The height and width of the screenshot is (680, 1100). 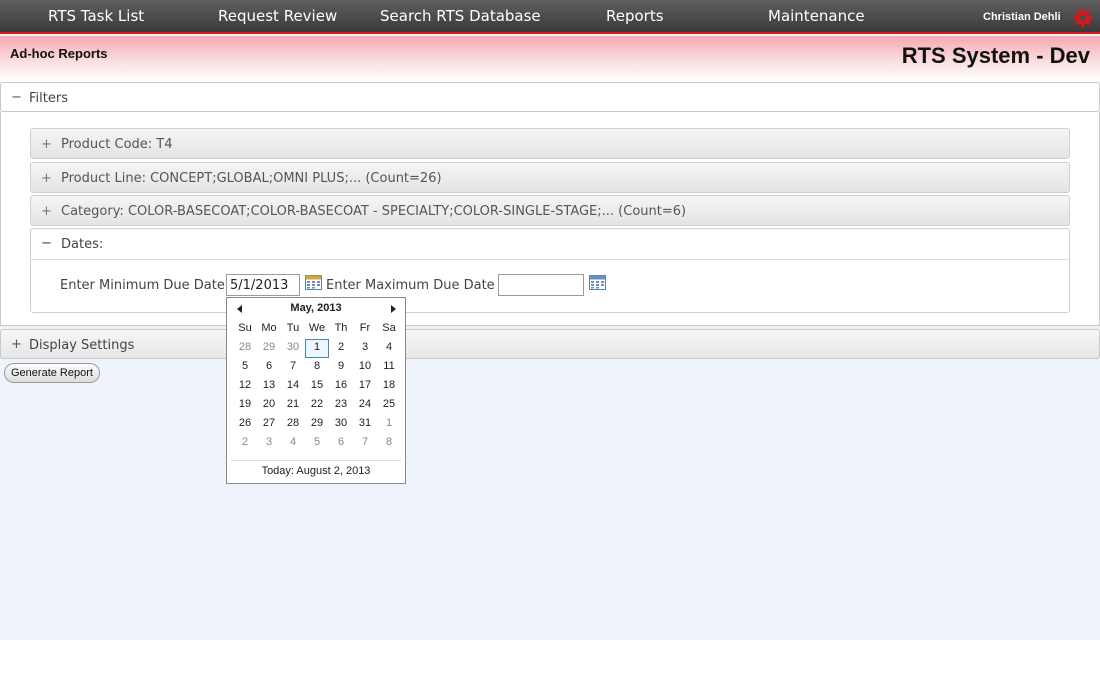 What do you see at coordinates (293, 328) in the screenshot?
I see `weekday-label: Tu` at bounding box center [293, 328].